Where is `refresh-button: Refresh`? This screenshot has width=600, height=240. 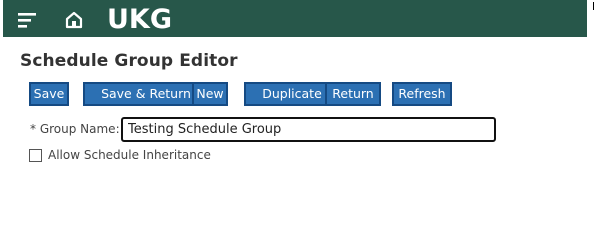
refresh-button: Refresh is located at coordinates (422, 94).